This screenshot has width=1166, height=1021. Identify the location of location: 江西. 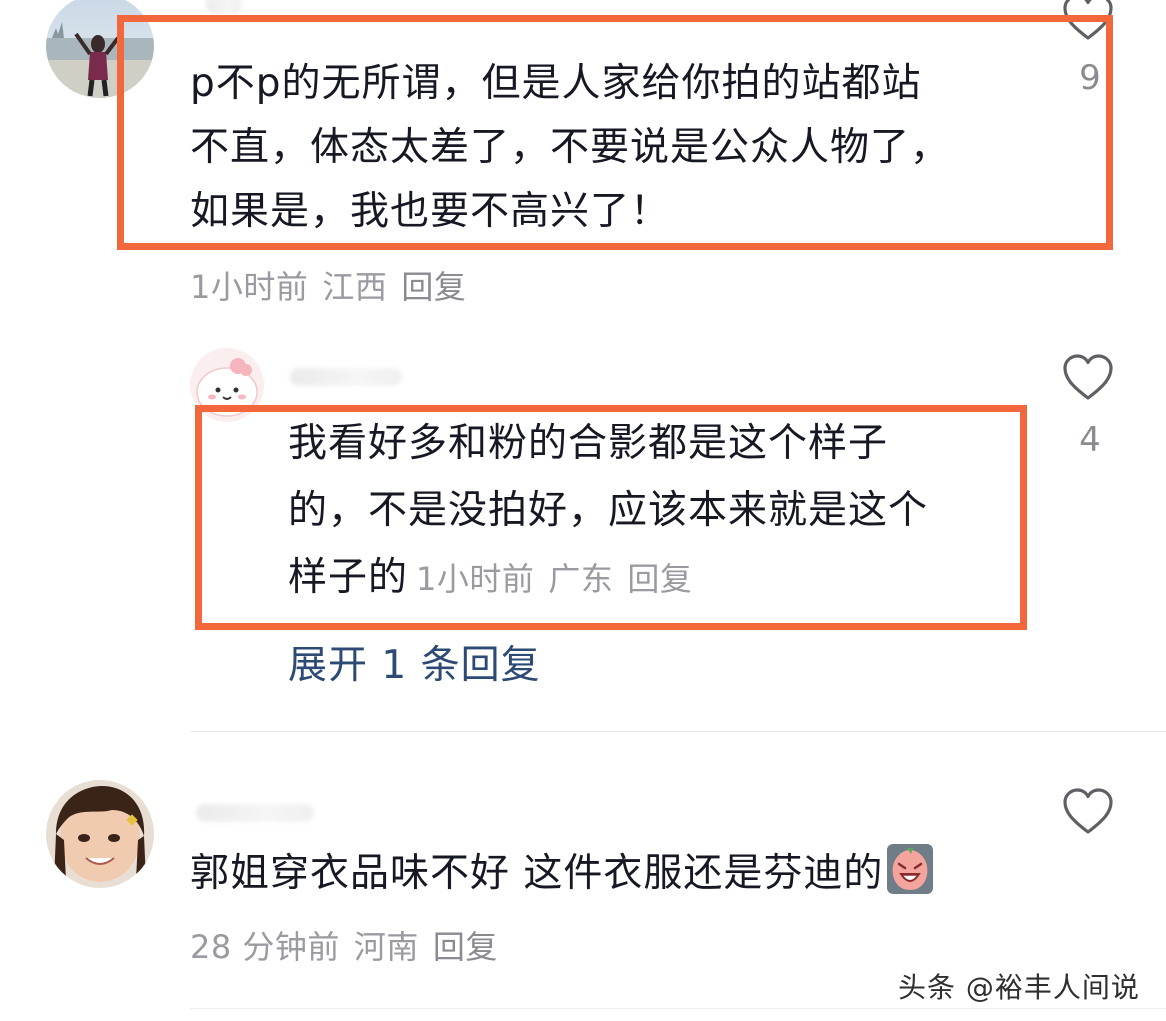
(355, 287).